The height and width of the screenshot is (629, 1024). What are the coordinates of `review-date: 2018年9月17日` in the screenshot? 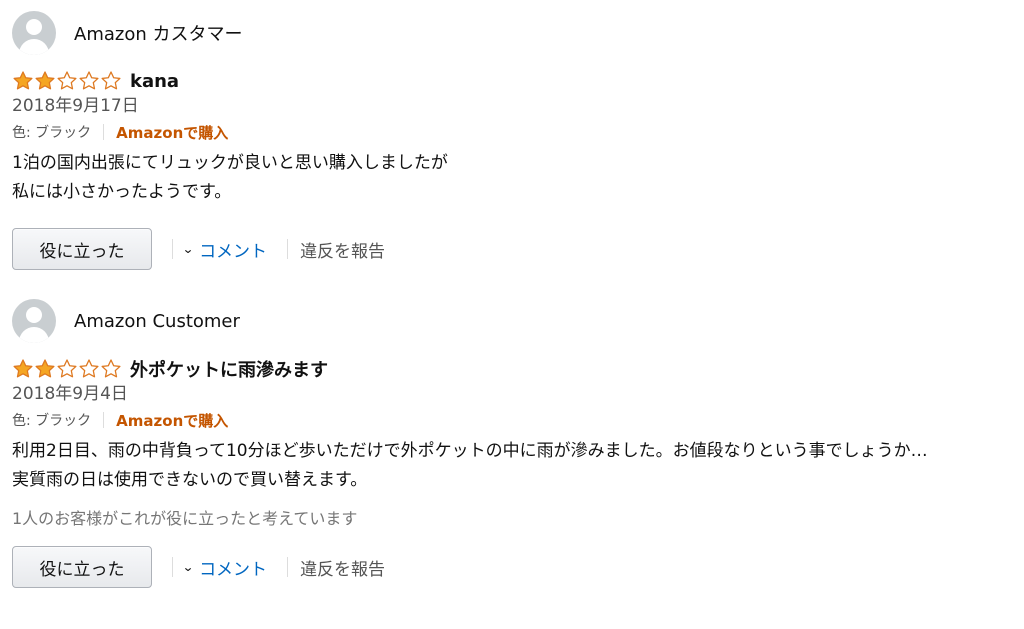 It's located at (75, 106).